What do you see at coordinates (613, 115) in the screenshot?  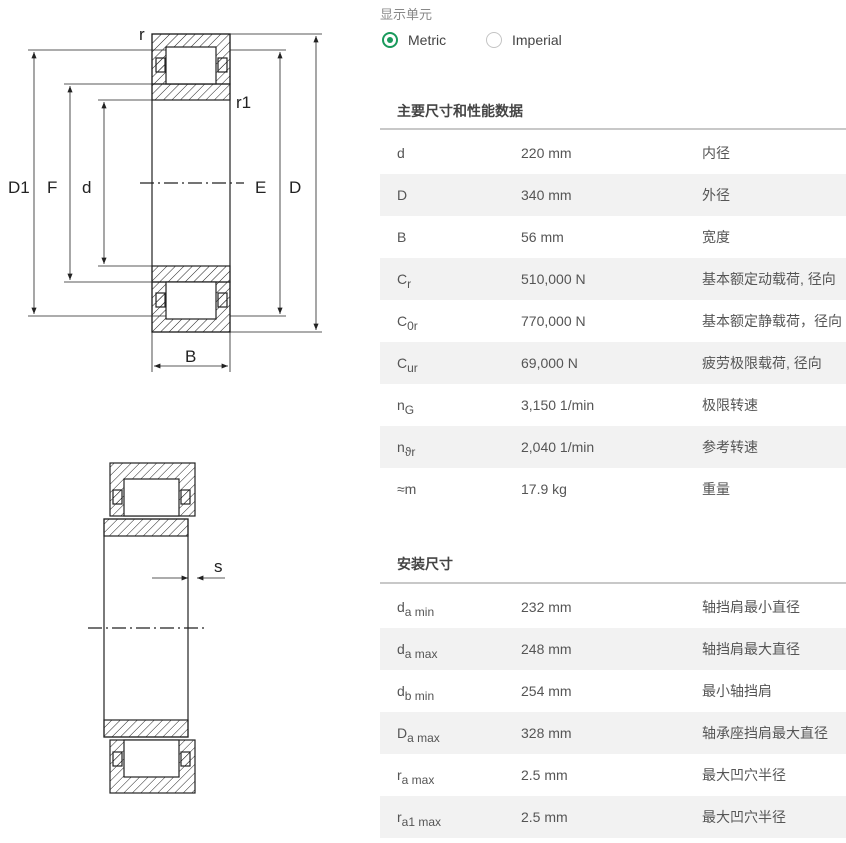 I see `main-dimensions-title: 主要尺寸和性能数据` at bounding box center [613, 115].